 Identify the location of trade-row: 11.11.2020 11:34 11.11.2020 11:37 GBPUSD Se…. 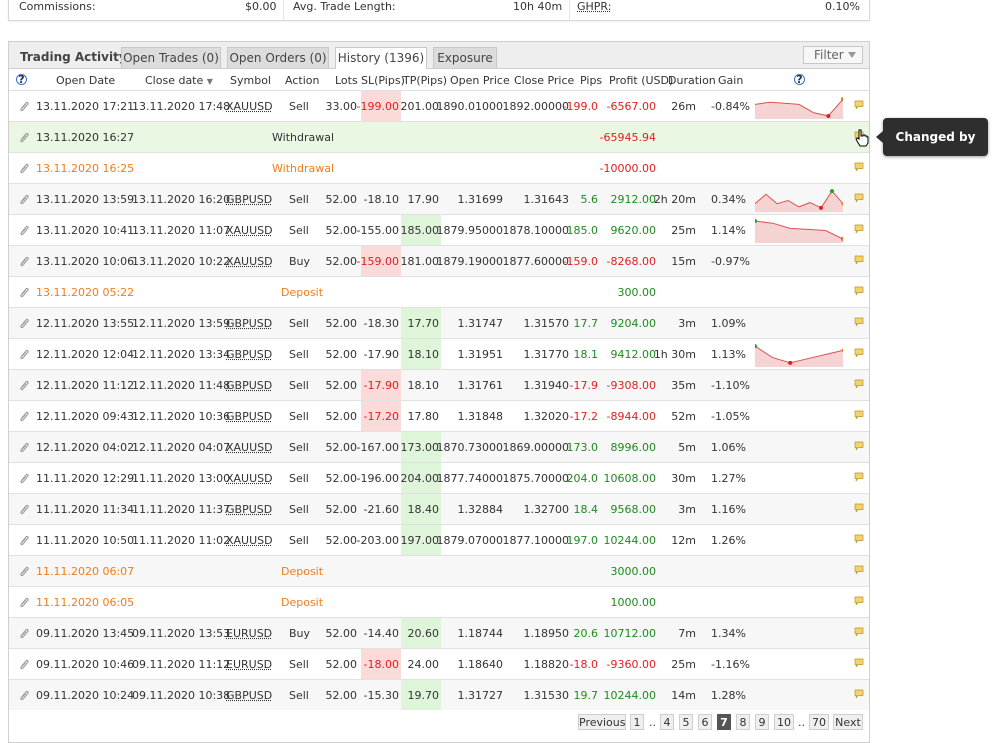
(439, 508).